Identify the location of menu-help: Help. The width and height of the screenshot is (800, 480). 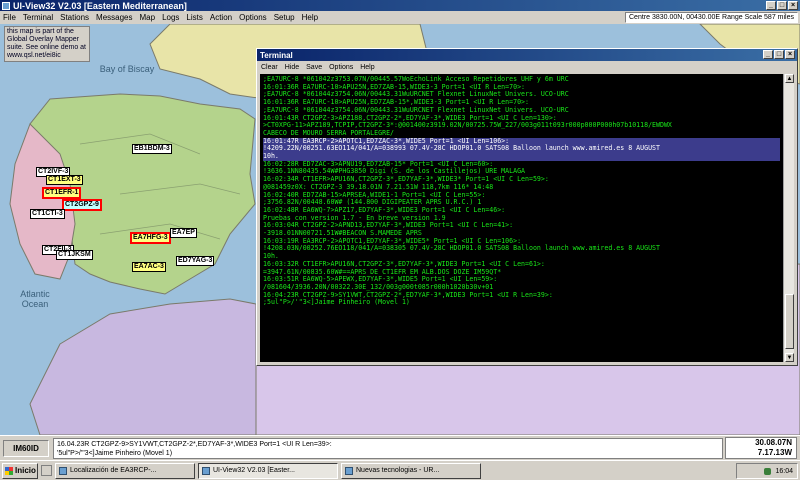
(310, 17).